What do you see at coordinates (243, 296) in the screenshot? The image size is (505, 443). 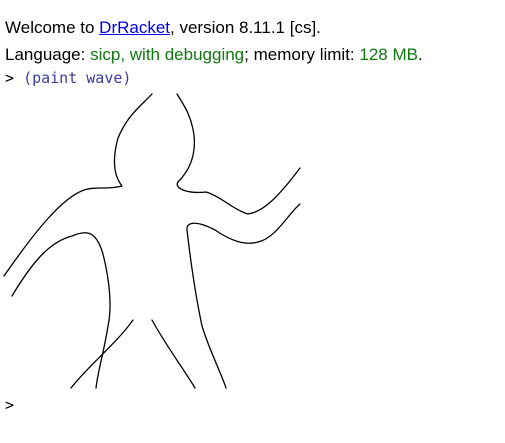 I see `wave-right-arm-stroke` at bounding box center [243, 296].